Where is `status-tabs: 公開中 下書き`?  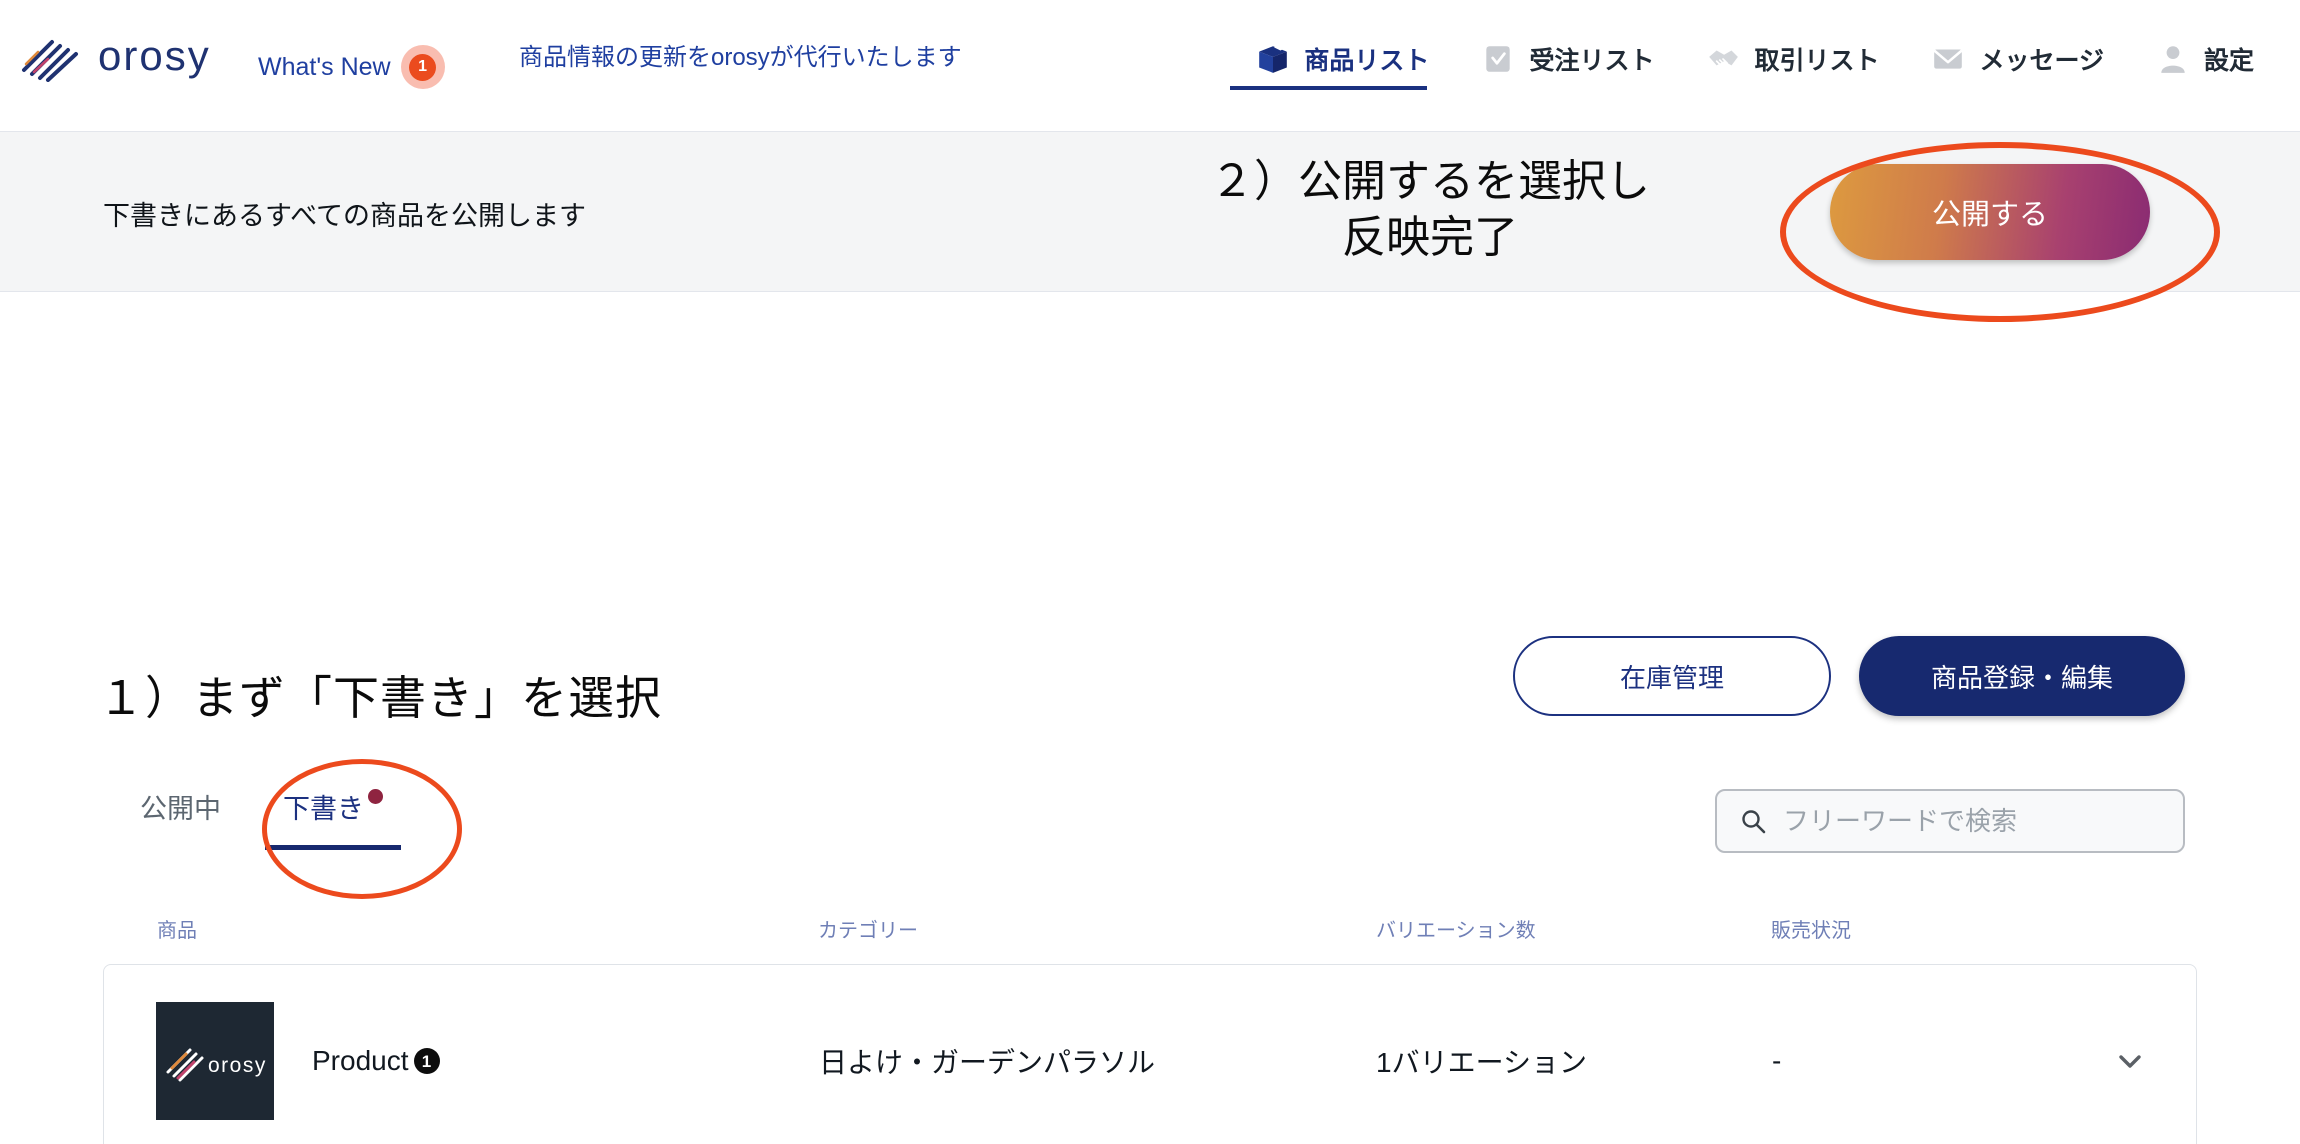 status-tabs: 公開中 下書き is located at coordinates (270, 818).